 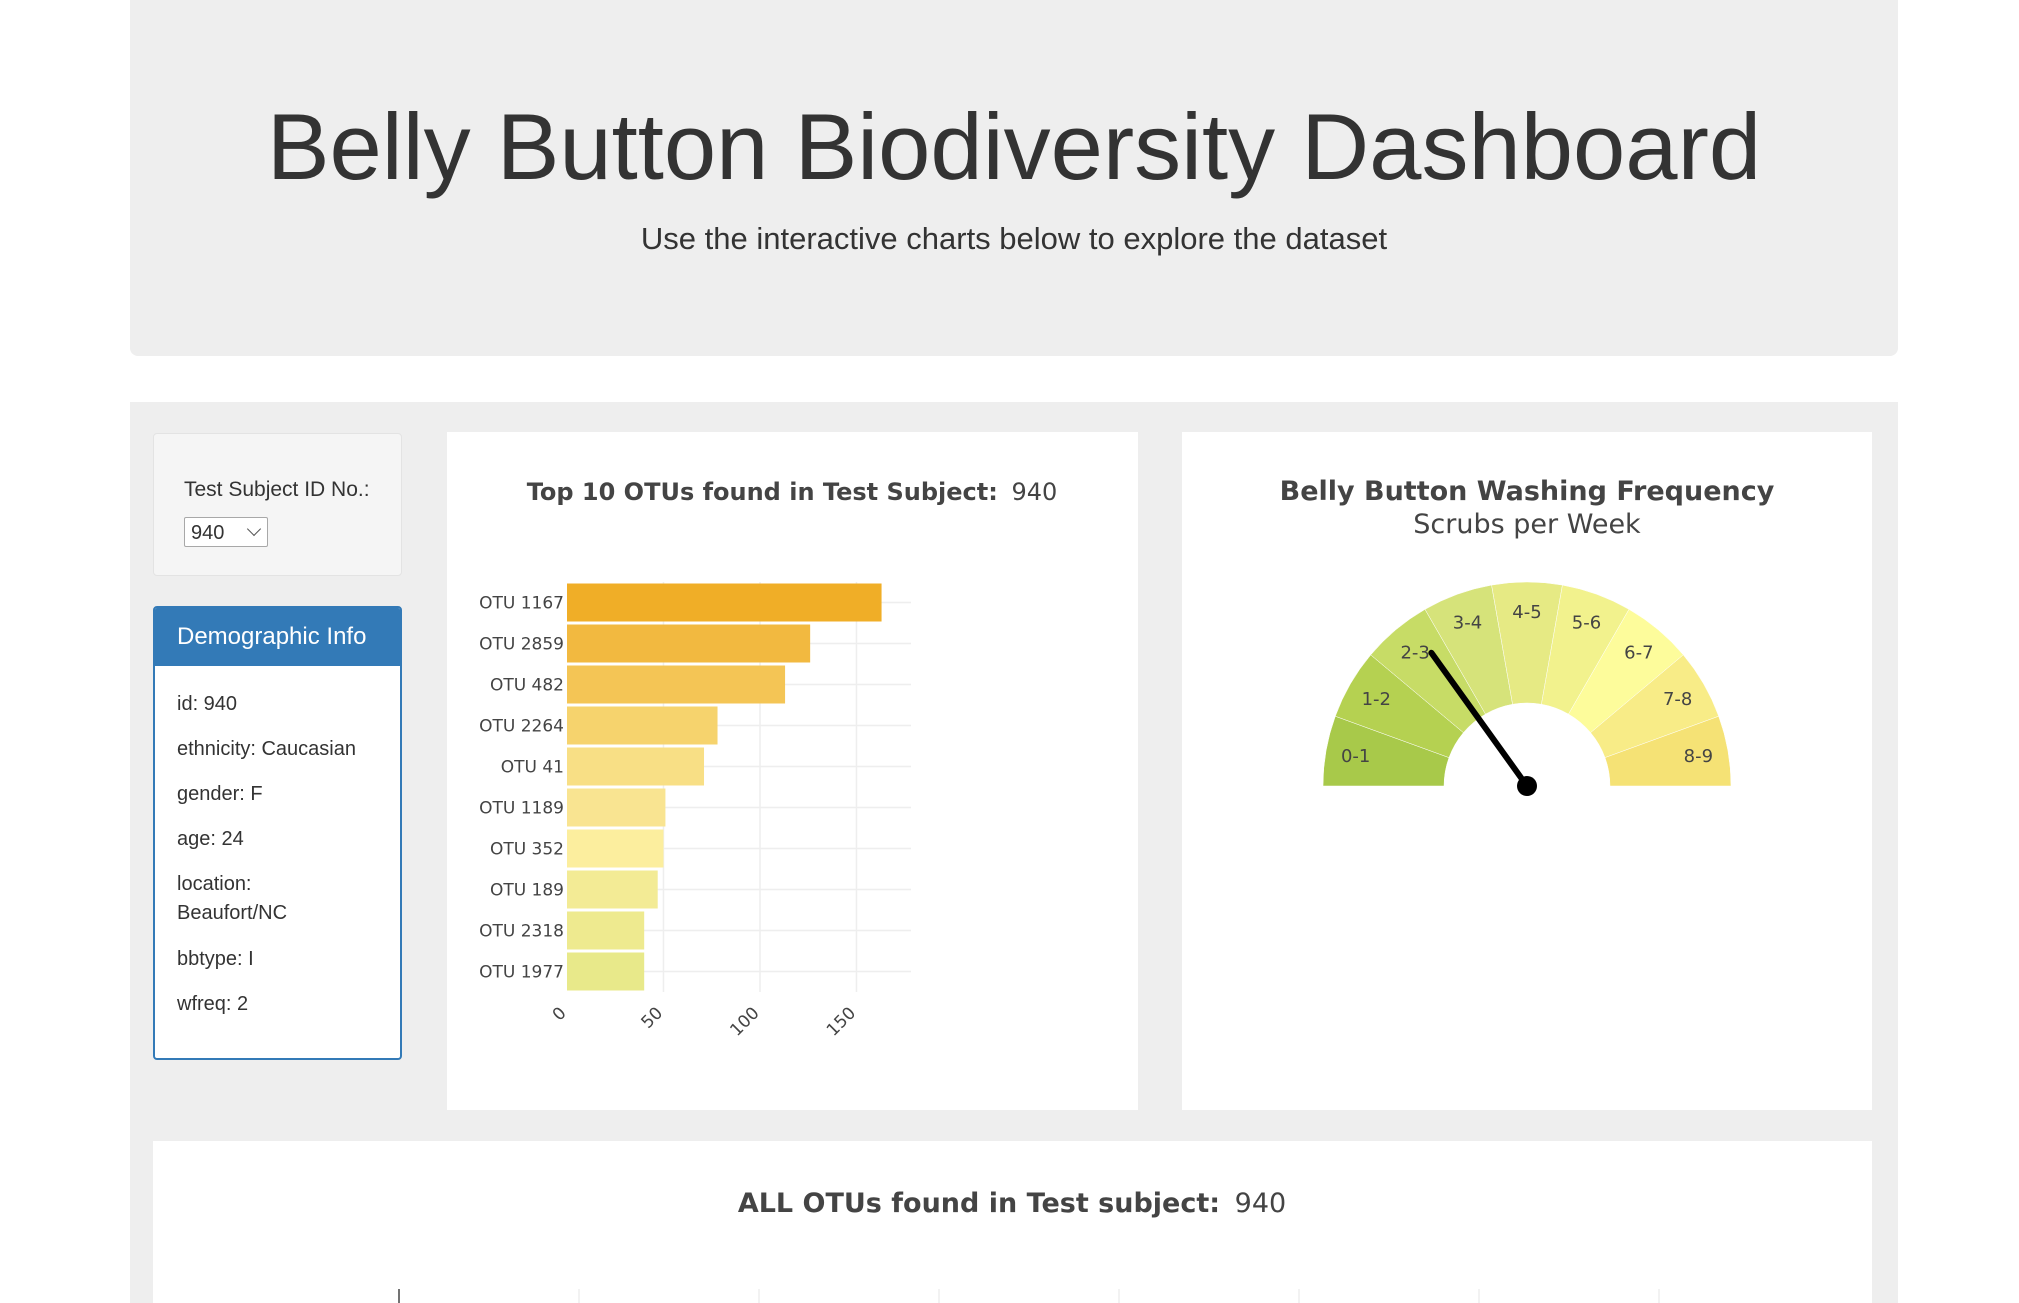 I want to click on gauge-step-label: 1-2, so click(x=1376, y=699).